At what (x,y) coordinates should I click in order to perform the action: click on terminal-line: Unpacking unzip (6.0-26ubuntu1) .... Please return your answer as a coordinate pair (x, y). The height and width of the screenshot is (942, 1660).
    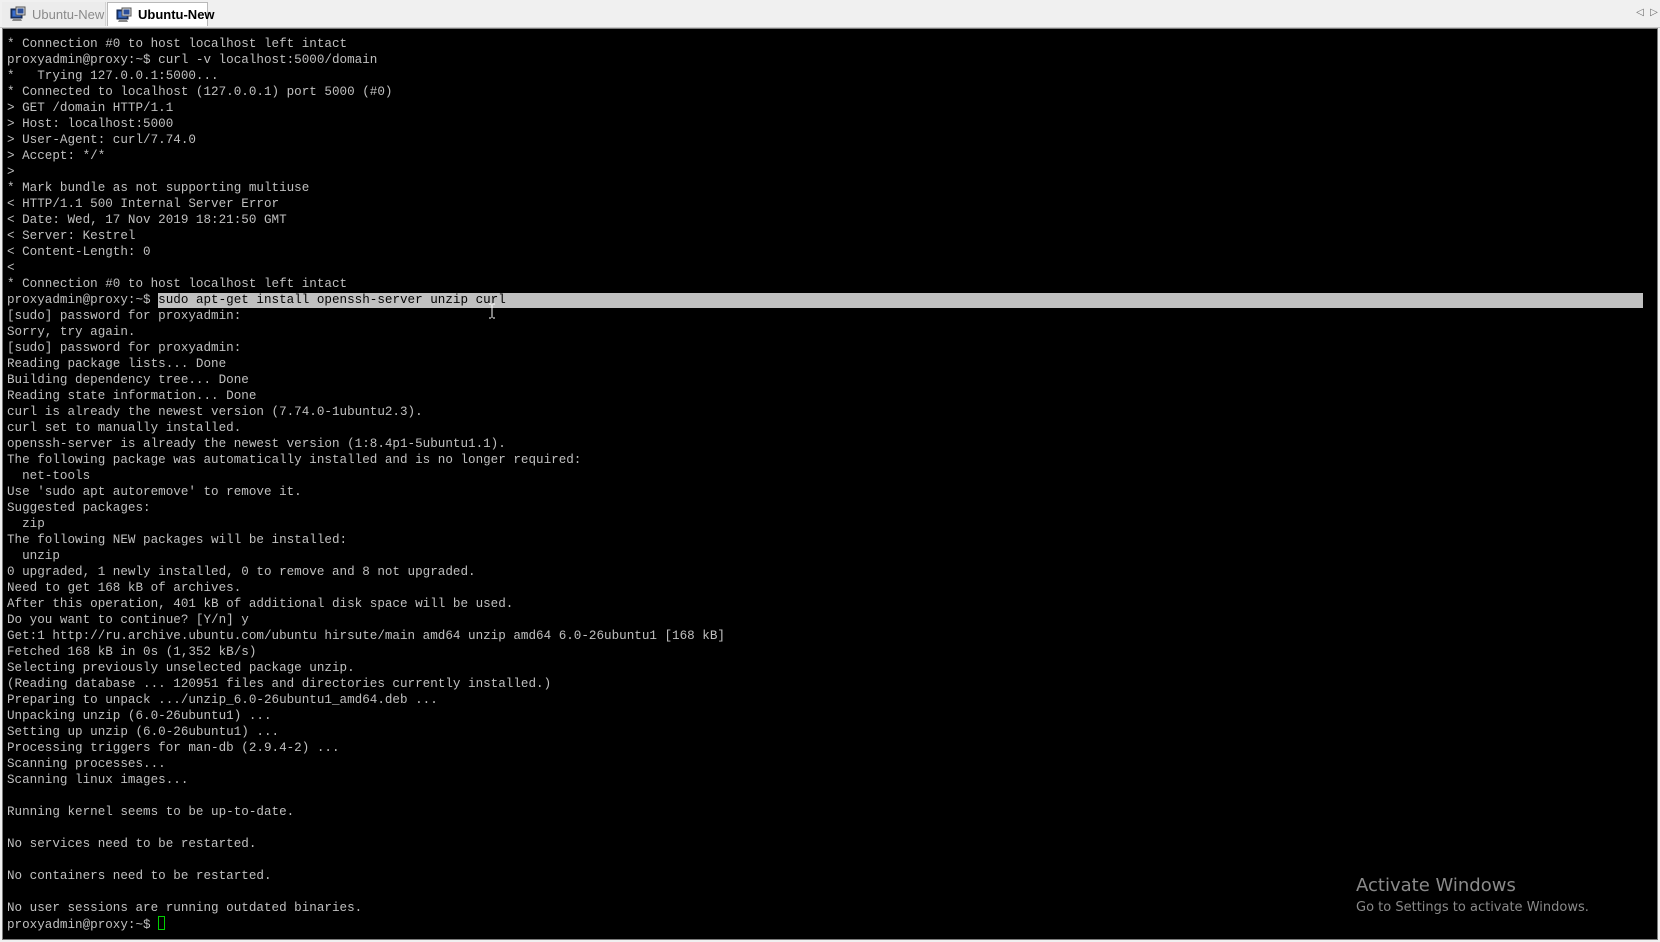
    Looking at the image, I should click on (139, 716).